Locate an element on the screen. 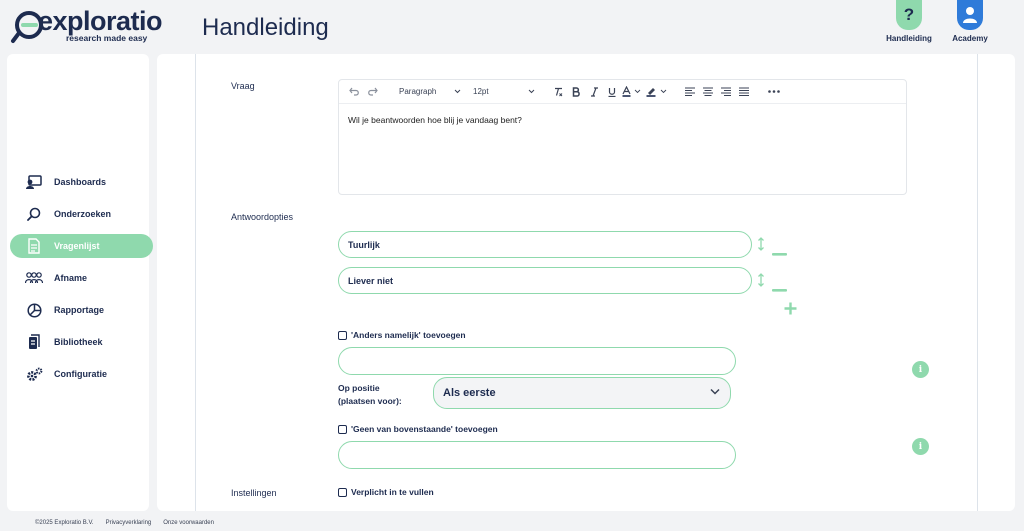  none-option-checkbox-row: 'Geen van bovenstaande' toevoegen is located at coordinates (418, 429).